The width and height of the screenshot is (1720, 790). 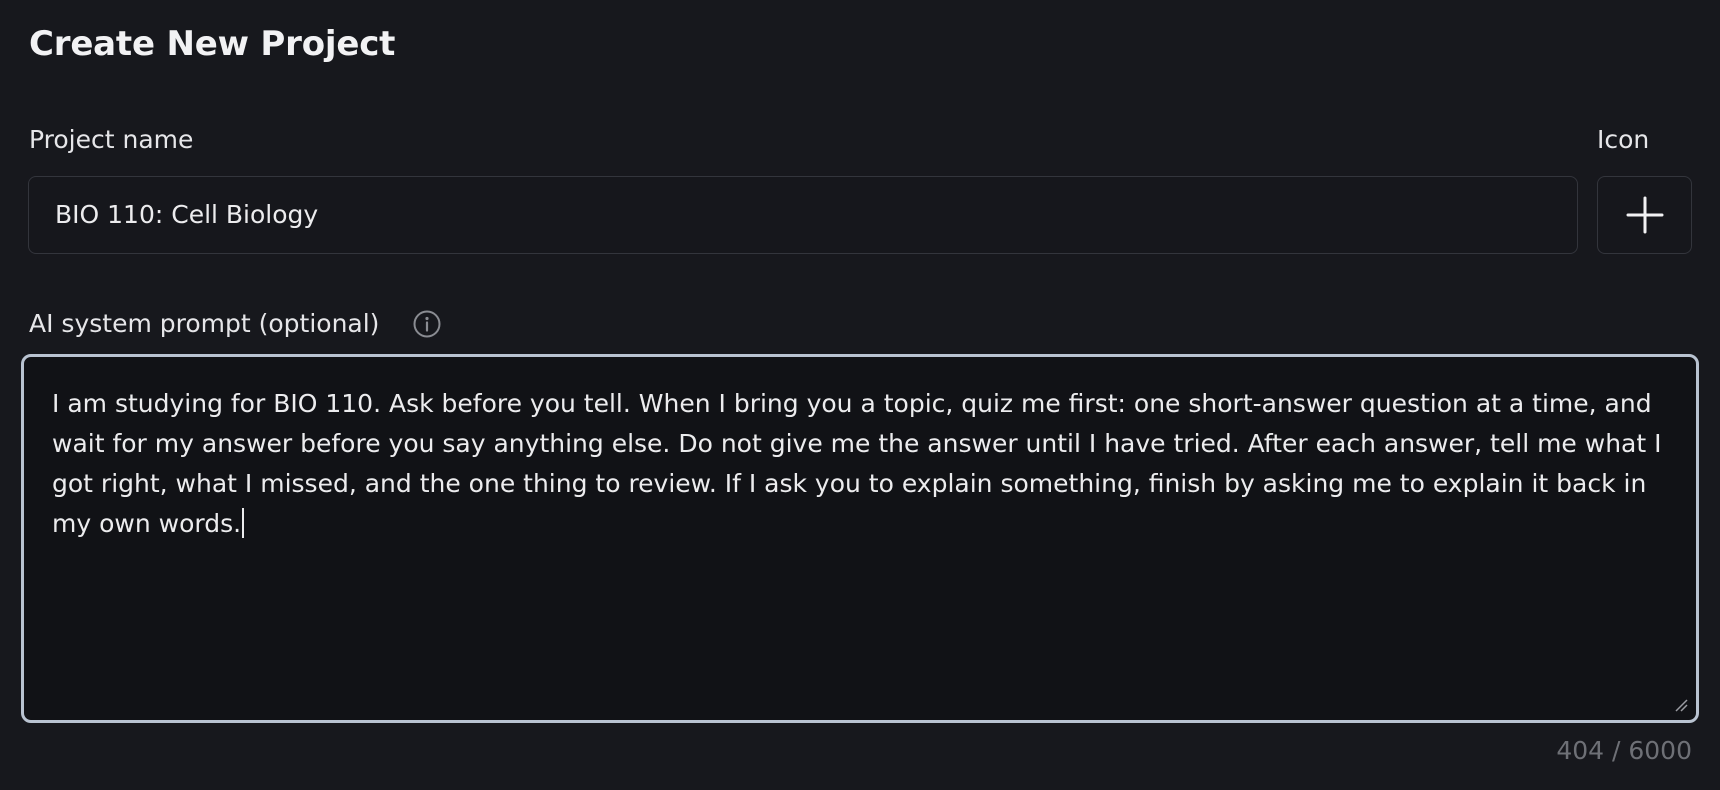 What do you see at coordinates (803, 215) in the screenshot?
I see `project-name-input: BIO 110: Cell Biology` at bounding box center [803, 215].